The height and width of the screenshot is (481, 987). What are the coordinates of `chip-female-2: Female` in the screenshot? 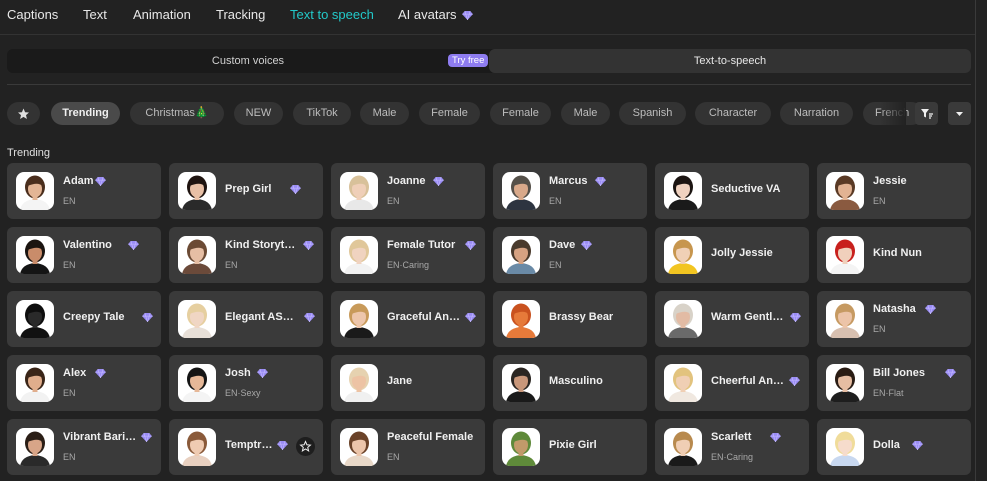 It's located at (520, 113).